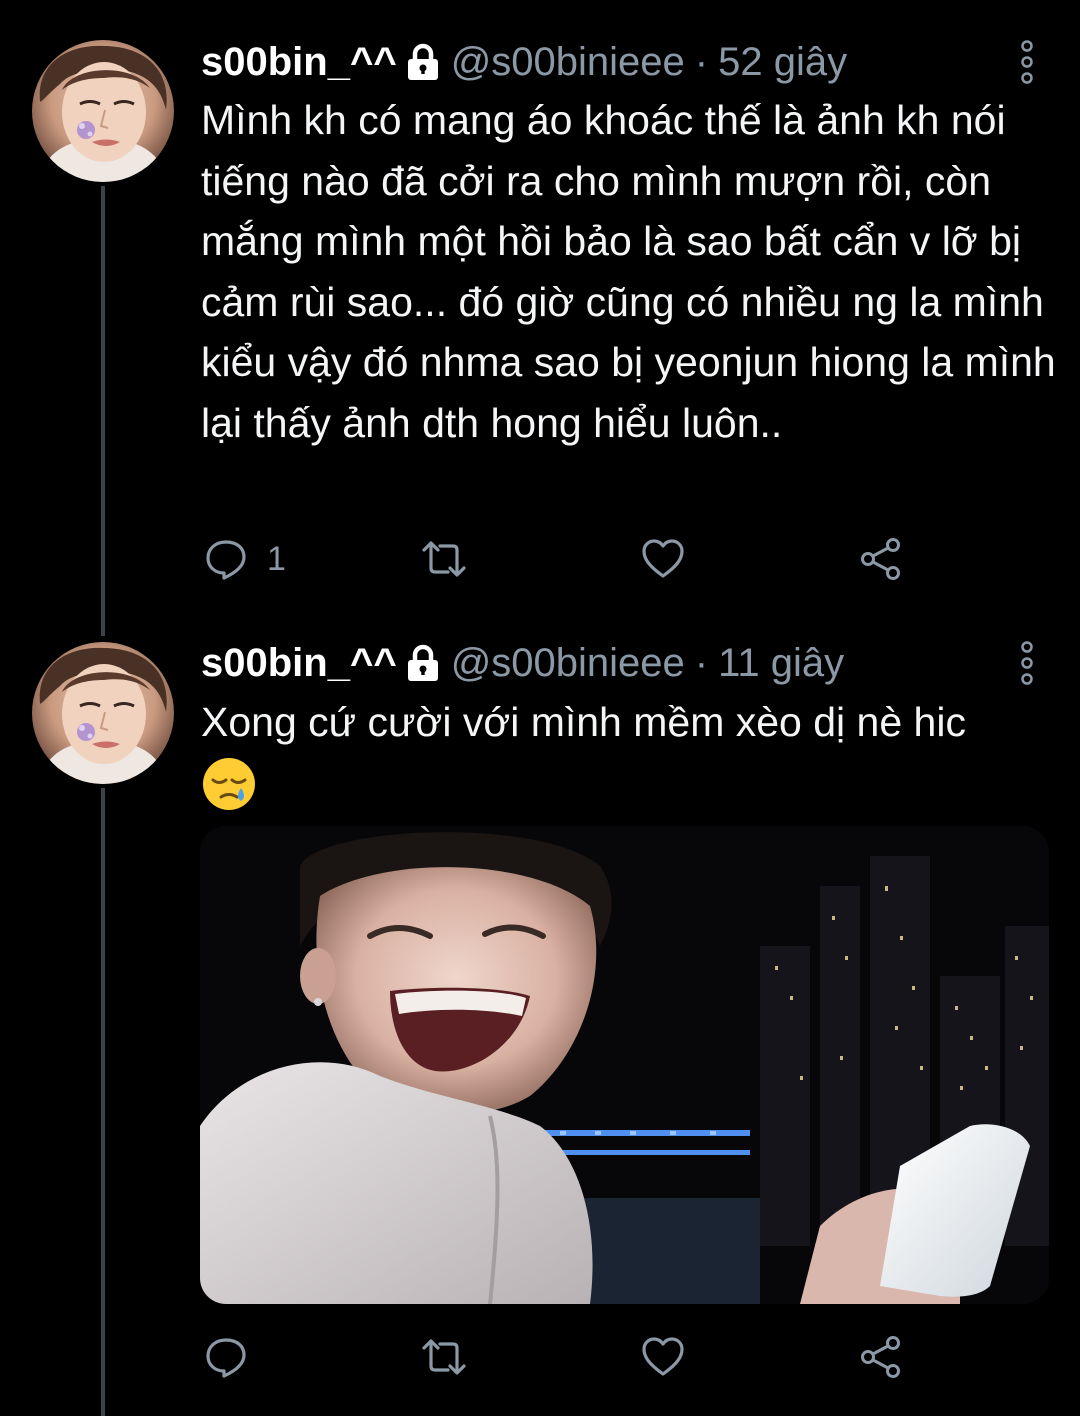 Image resolution: width=1080 pixels, height=1416 pixels. I want to click on sleepy-face-emoji, so click(229, 784).